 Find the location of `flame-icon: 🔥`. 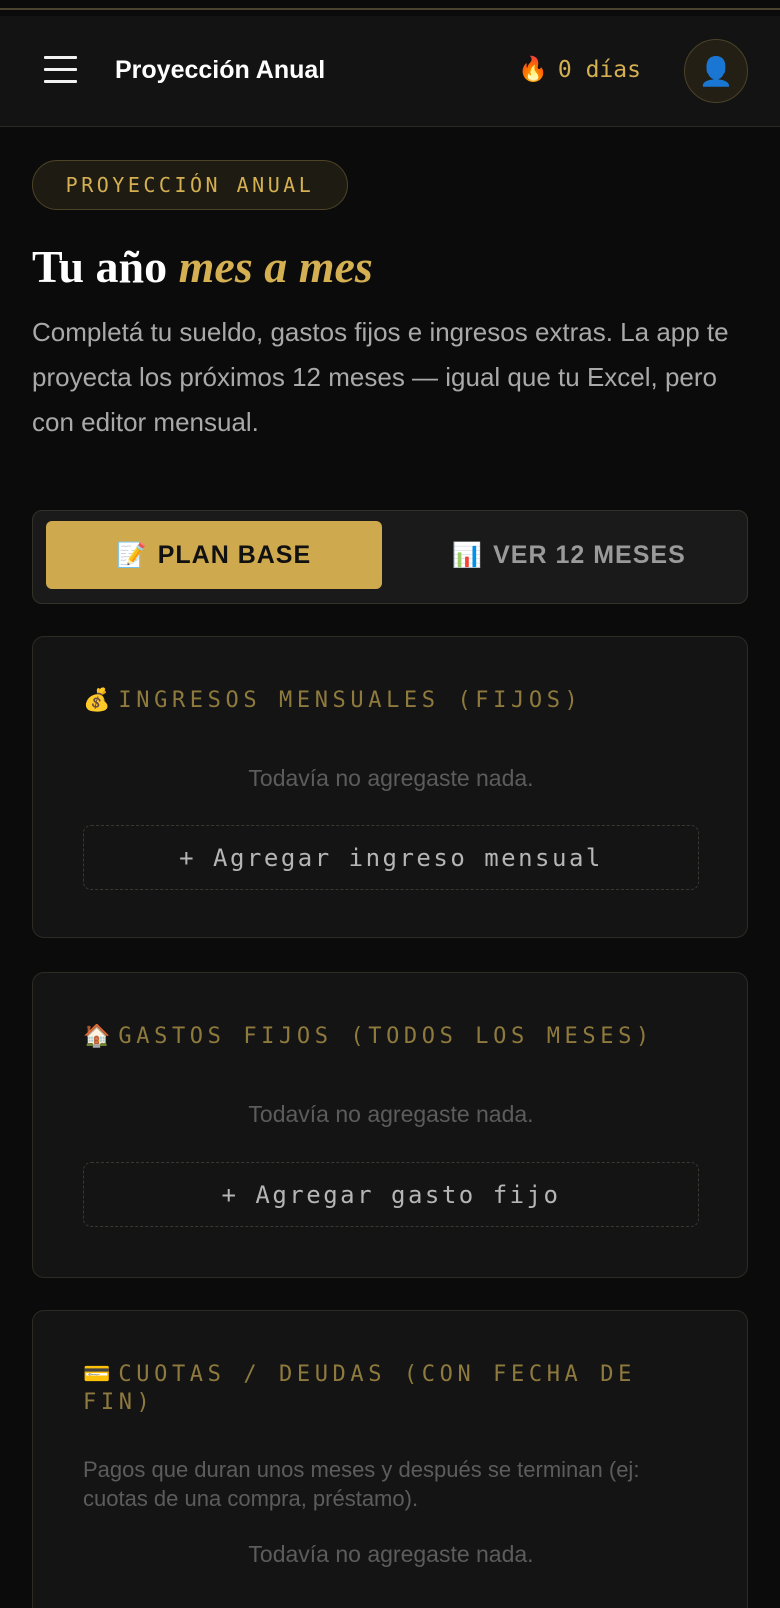

flame-icon: 🔥 is located at coordinates (533, 69).